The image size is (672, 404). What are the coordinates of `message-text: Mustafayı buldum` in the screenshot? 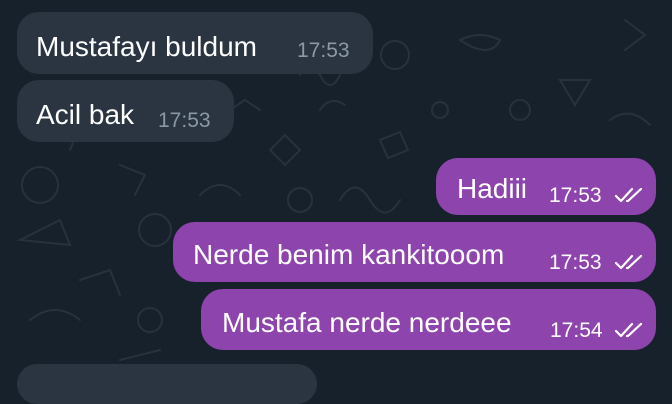 It's located at (146, 46).